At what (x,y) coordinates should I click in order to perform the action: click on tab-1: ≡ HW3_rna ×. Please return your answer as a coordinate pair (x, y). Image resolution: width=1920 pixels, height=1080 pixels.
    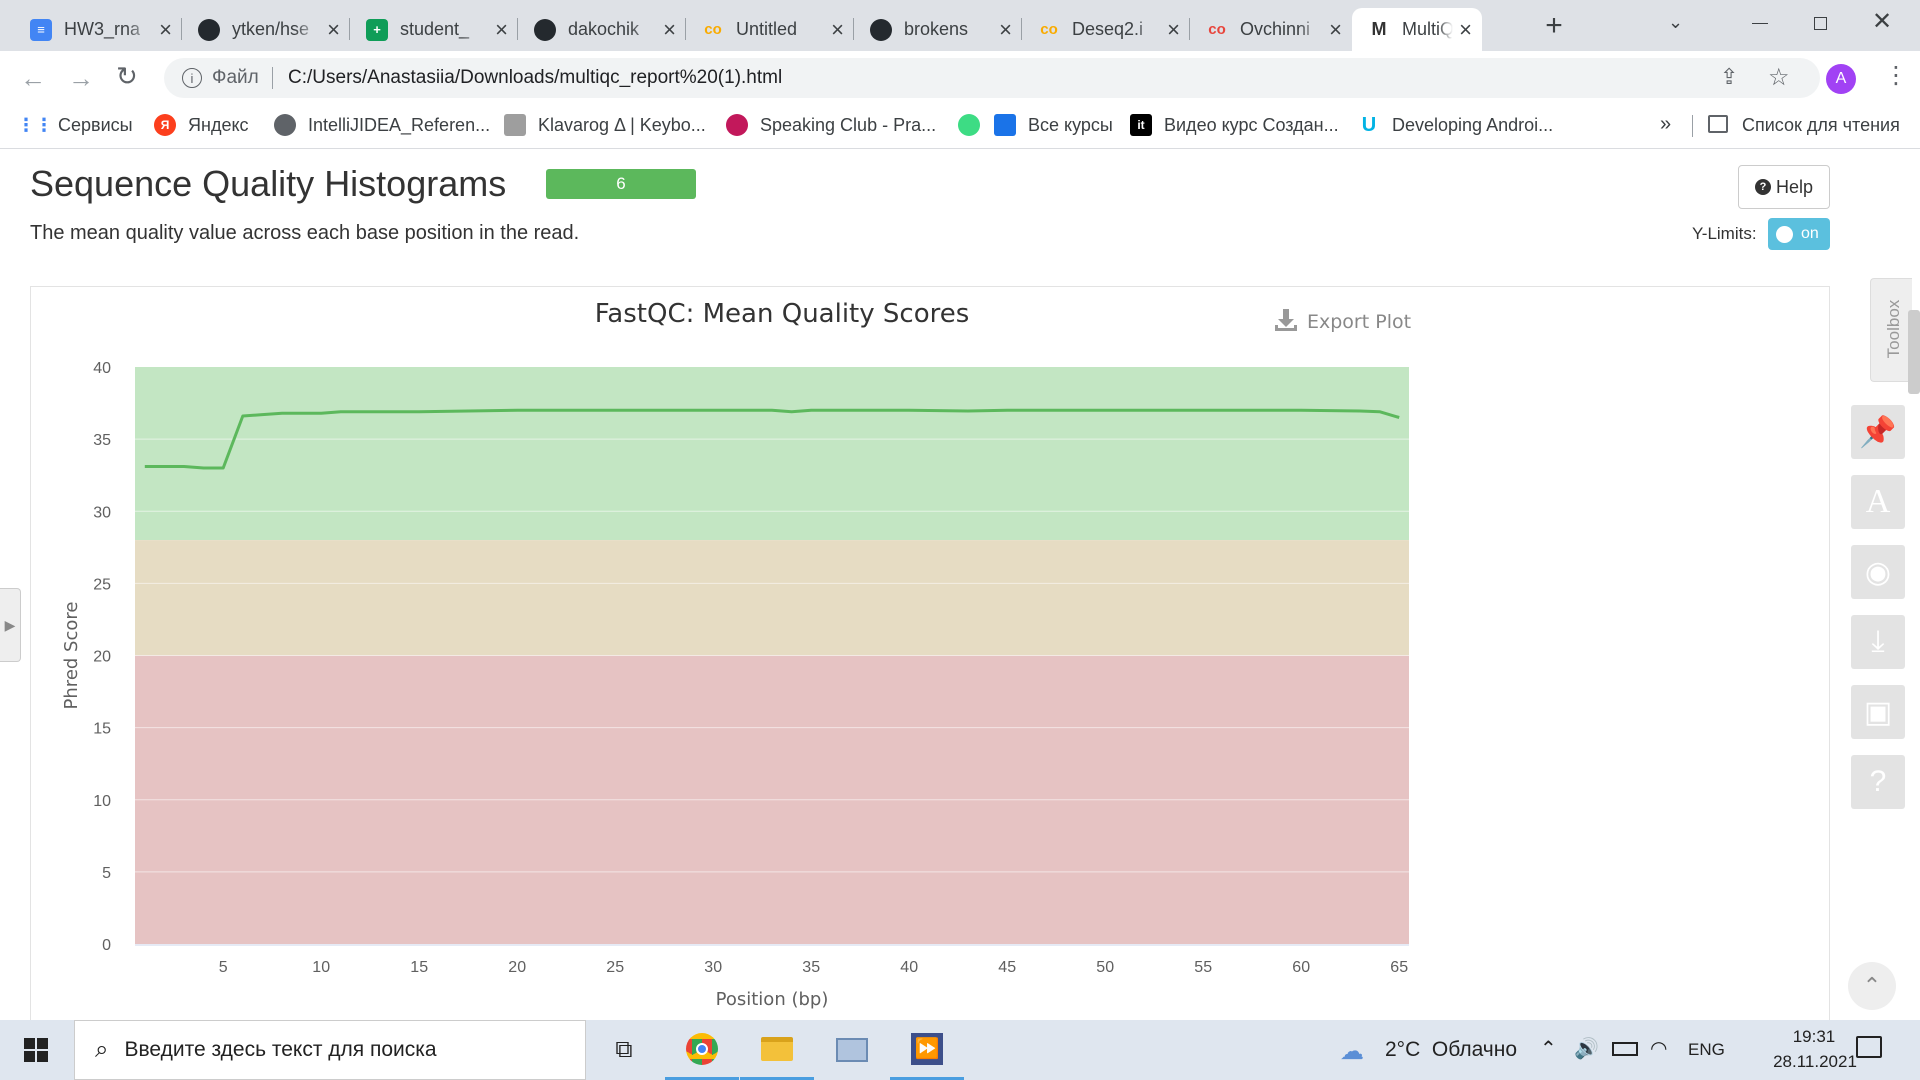
    Looking at the image, I should click on (98, 29).